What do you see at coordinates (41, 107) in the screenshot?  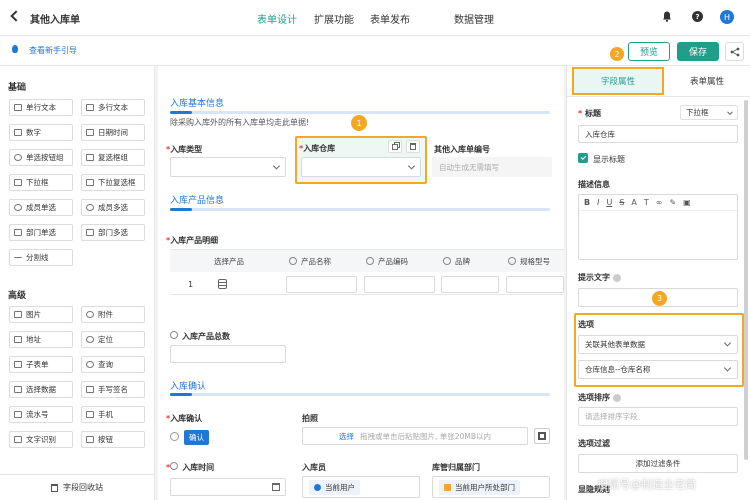 I see `comp-single-text: 单行文本` at bounding box center [41, 107].